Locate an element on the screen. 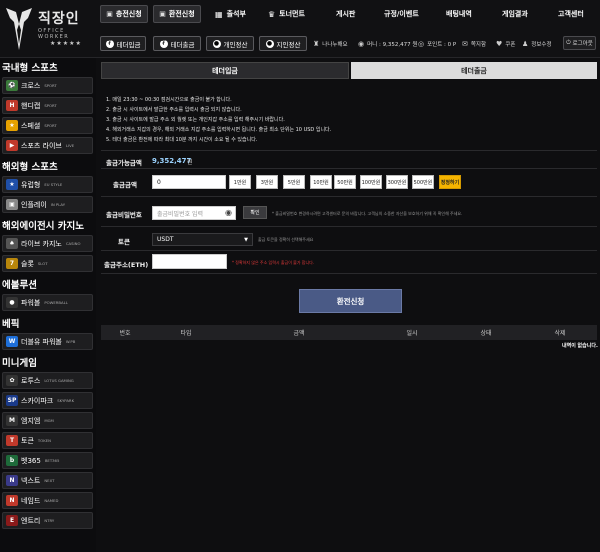 Image resolution: width=600 pixels, height=552 pixels. logout-button: ⏻ 로그아웃 is located at coordinates (579, 43).